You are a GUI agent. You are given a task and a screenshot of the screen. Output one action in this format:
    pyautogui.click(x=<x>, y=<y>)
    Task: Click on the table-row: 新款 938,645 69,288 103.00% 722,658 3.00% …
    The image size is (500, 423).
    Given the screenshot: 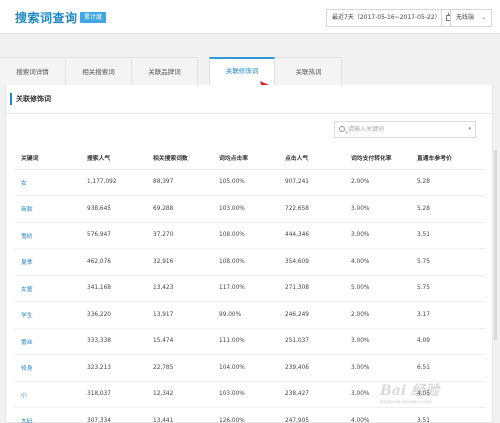 What is the action you would take?
    pyautogui.click(x=250, y=209)
    